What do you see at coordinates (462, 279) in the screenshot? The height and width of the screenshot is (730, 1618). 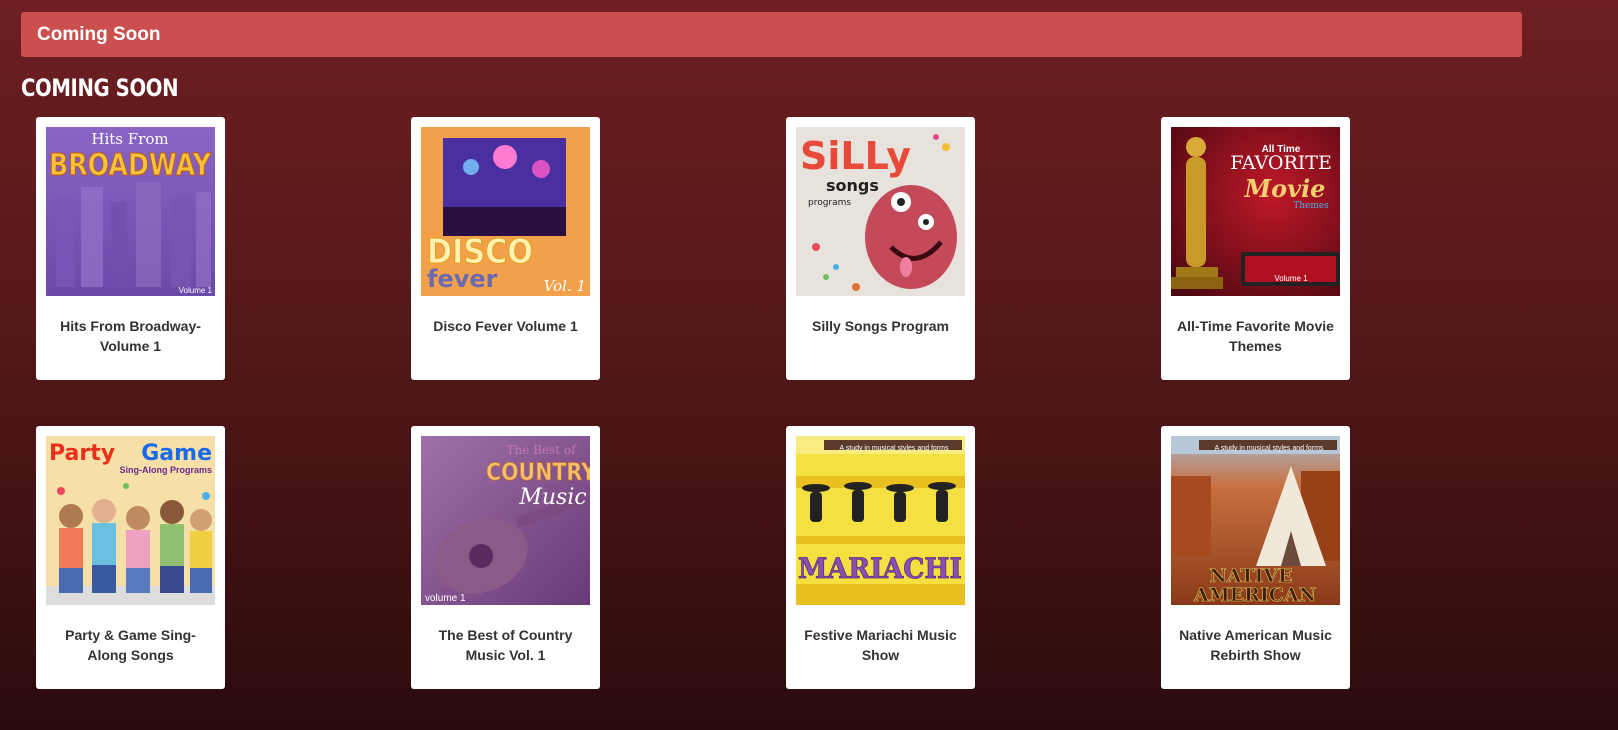 I see `cover-text: fever` at bounding box center [462, 279].